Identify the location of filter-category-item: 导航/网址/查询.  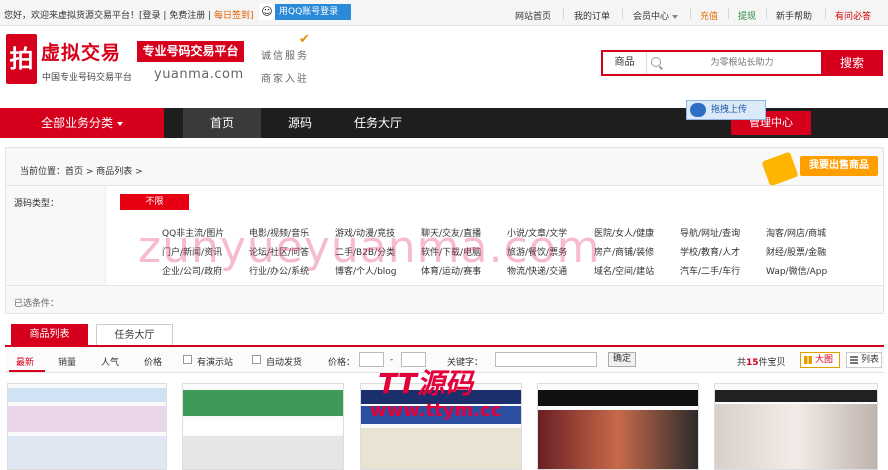
(710, 232).